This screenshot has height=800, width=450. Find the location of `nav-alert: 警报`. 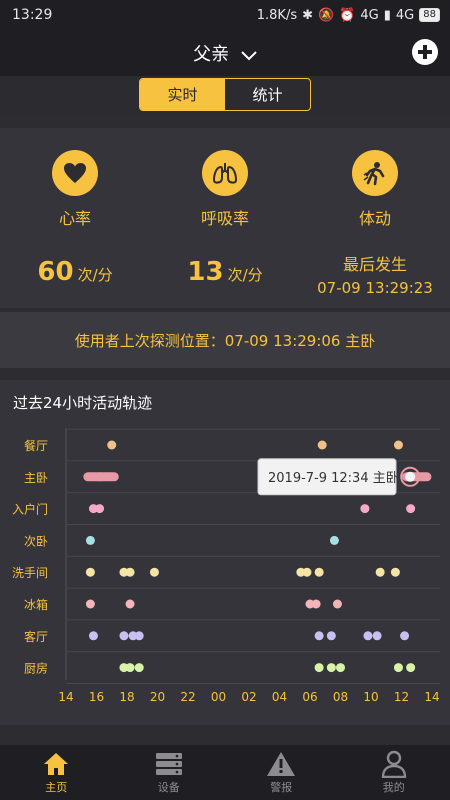

nav-alert: 警报 is located at coordinates (281, 772).